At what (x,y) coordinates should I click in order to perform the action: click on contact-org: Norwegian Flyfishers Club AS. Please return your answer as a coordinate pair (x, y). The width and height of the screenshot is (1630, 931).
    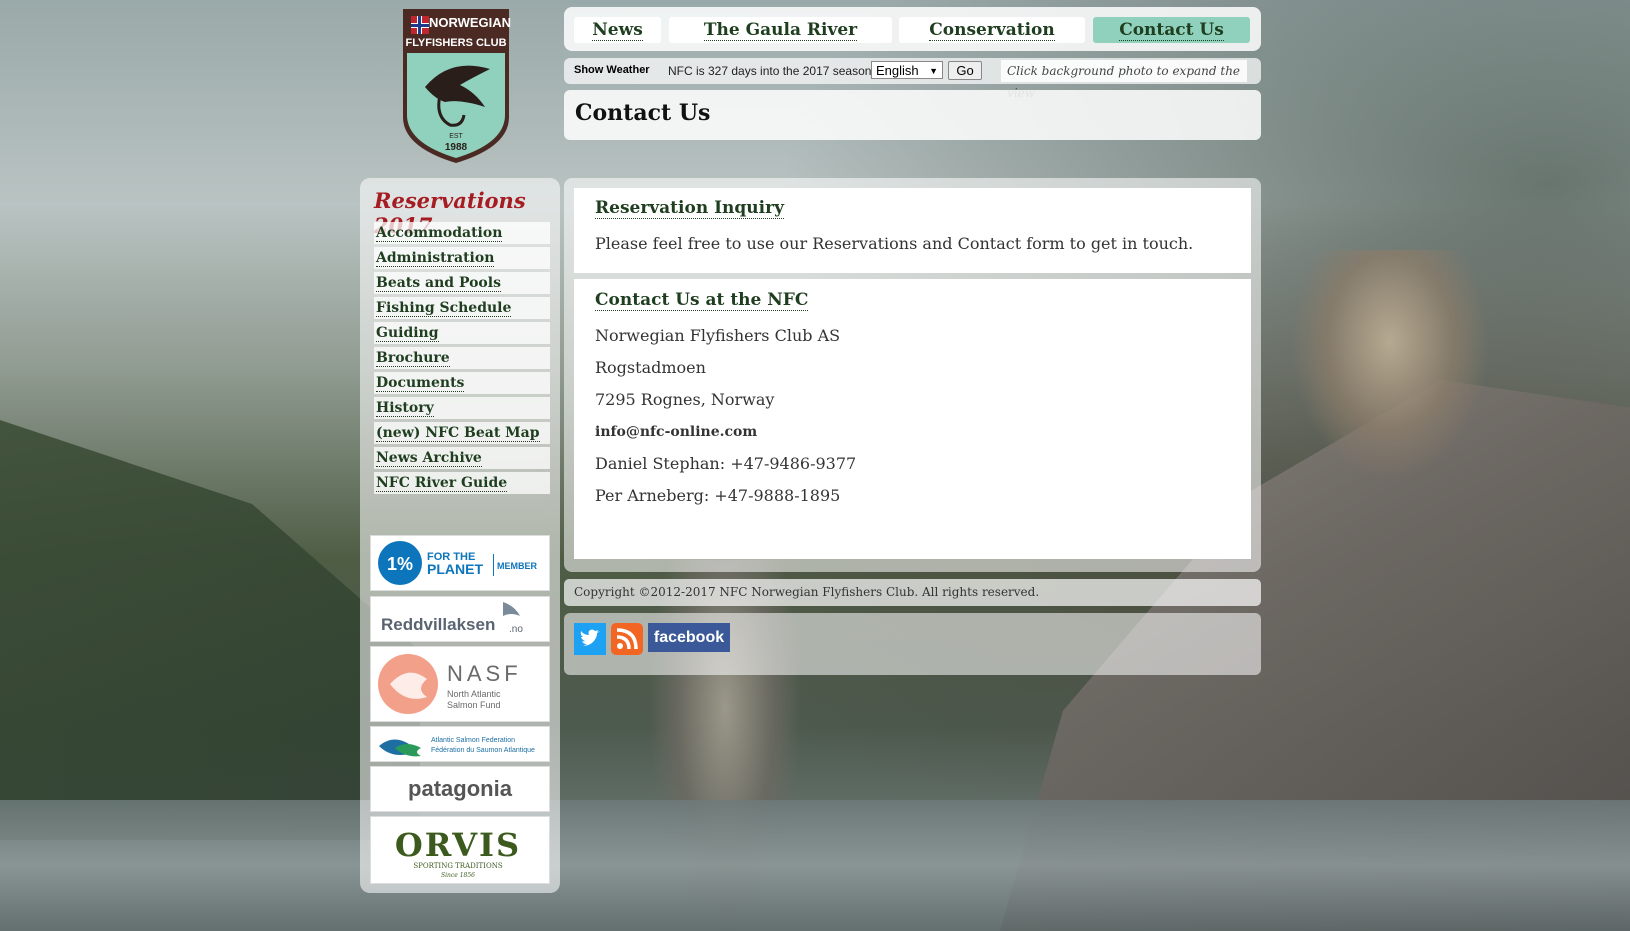
    Looking at the image, I should click on (718, 335).